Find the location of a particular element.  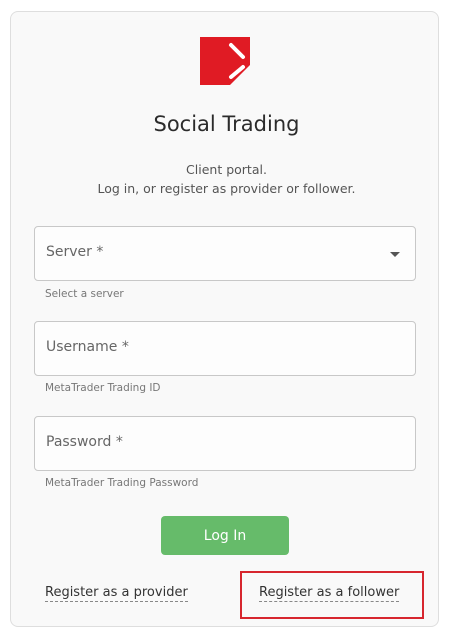

password-label: Password * is located at coordinates (84, 442).